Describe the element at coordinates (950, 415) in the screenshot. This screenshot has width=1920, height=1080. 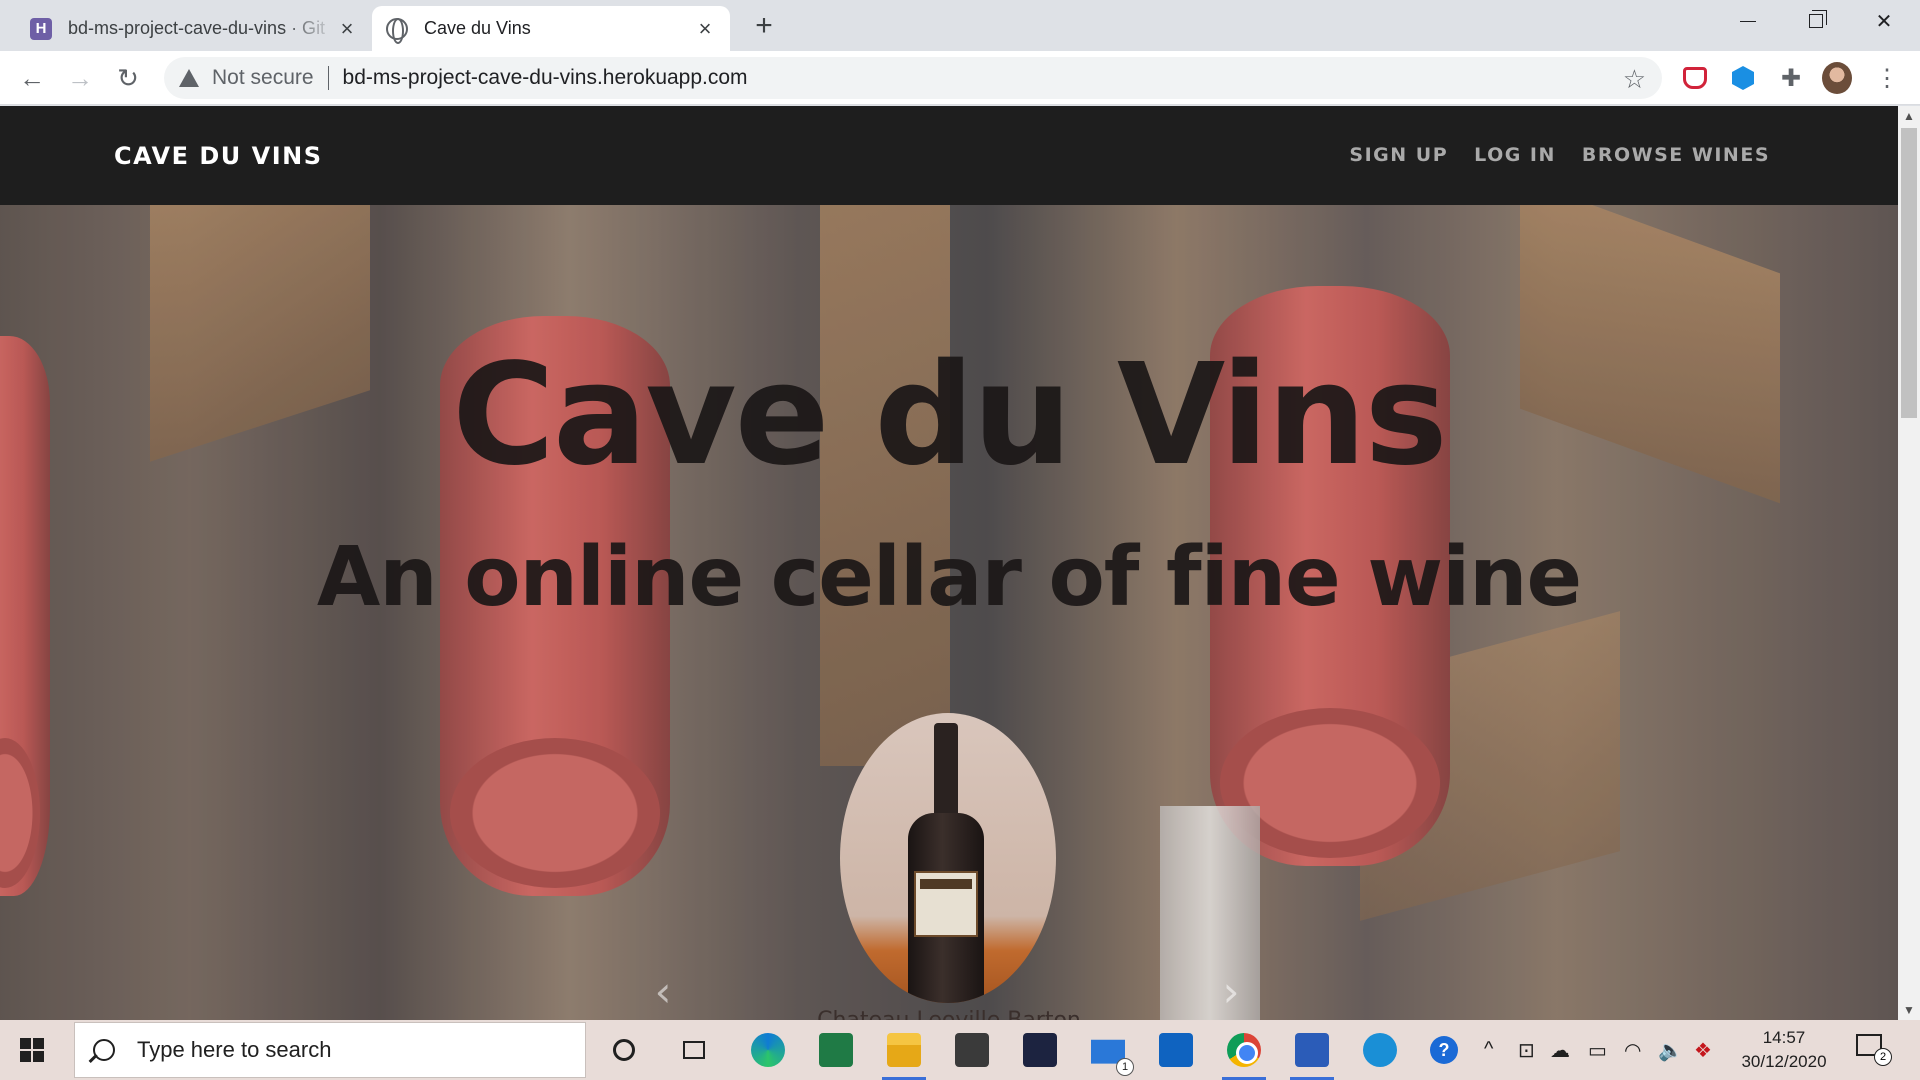
I see `hero-title: Cave du Vins` at that location.